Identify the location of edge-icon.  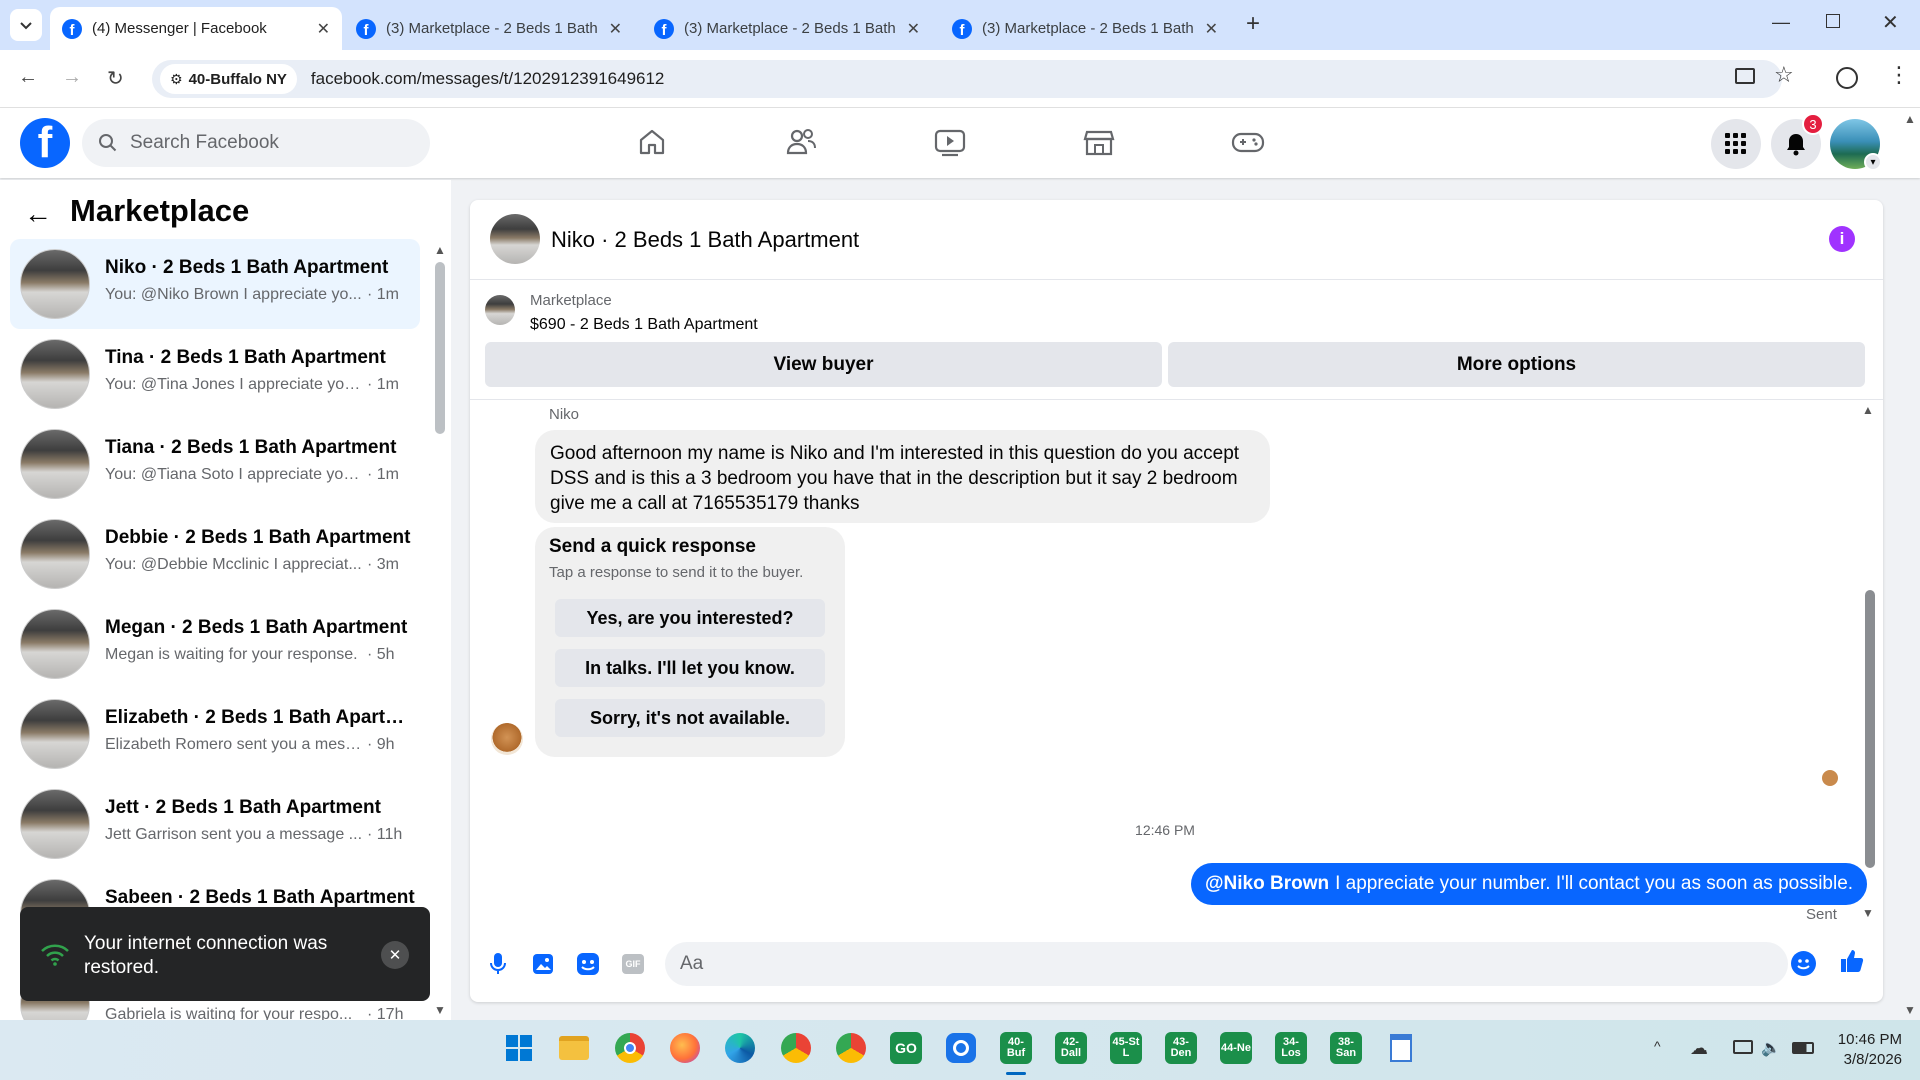
(740, 1048).